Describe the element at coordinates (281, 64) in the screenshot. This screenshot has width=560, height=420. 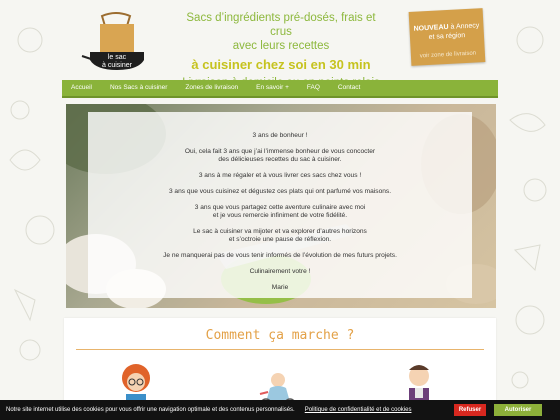
I see `tagline-line-3: à cuisiner chez soi en 30 min` at that location.